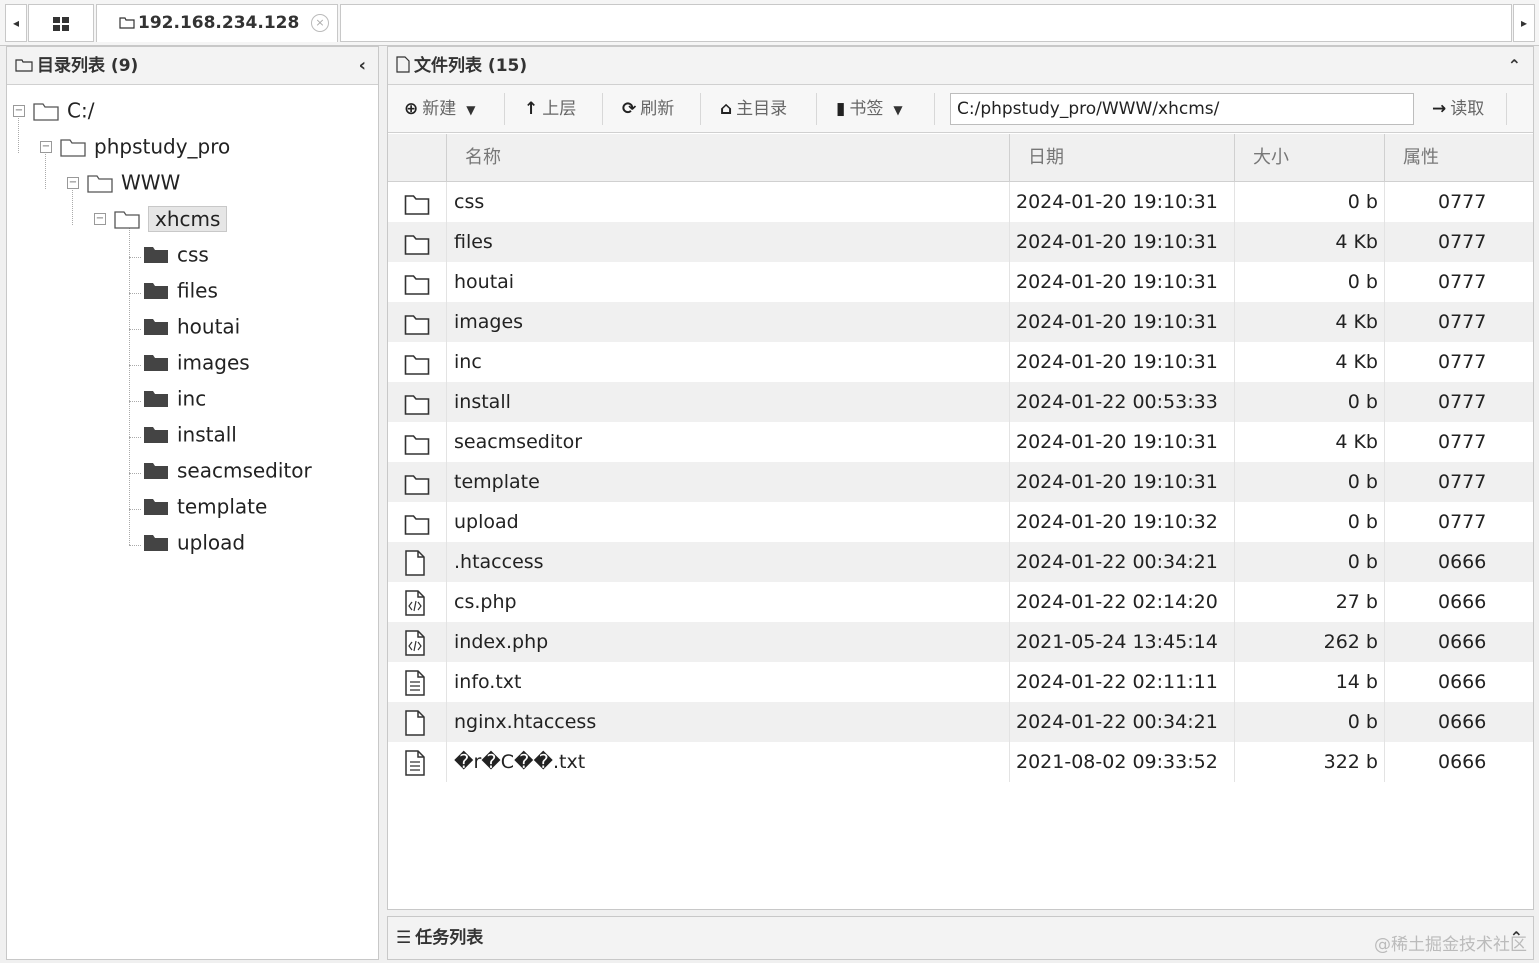  Describe the element at coordinates (960, 282) in the screenshot. I see `table-row: houtai 2024-01-20 19:10:31 0 b 0777` at that location.